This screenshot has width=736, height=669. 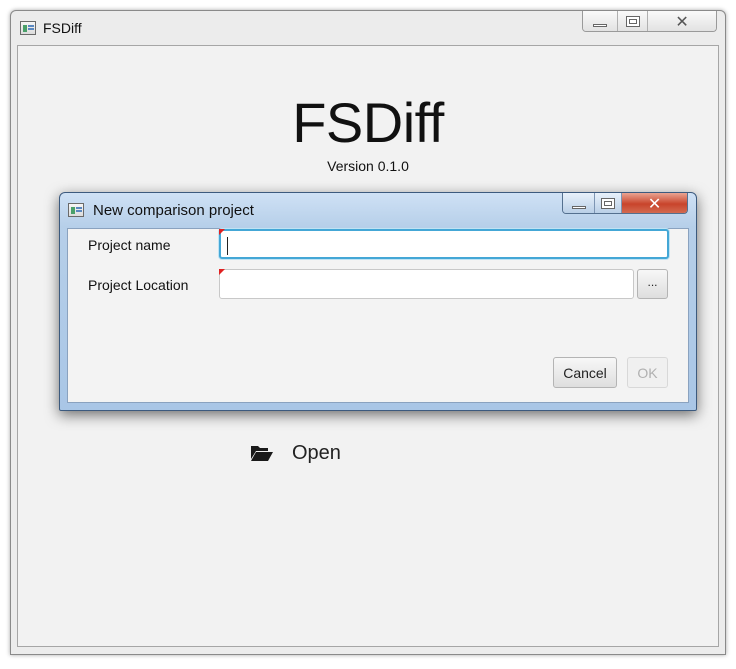 I want to click on main-maximize-button, so click(x=633, y=21).